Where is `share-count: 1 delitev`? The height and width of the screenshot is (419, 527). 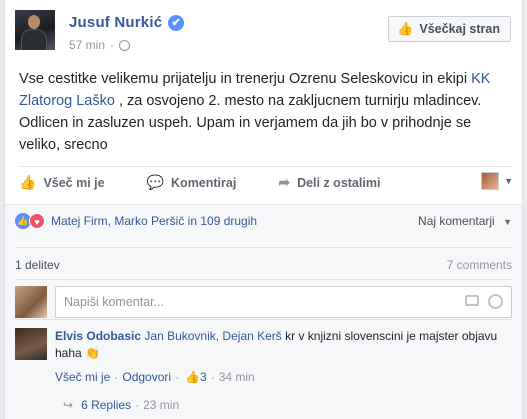
share-count: 1 delitev is located at coordinates (37, 265).